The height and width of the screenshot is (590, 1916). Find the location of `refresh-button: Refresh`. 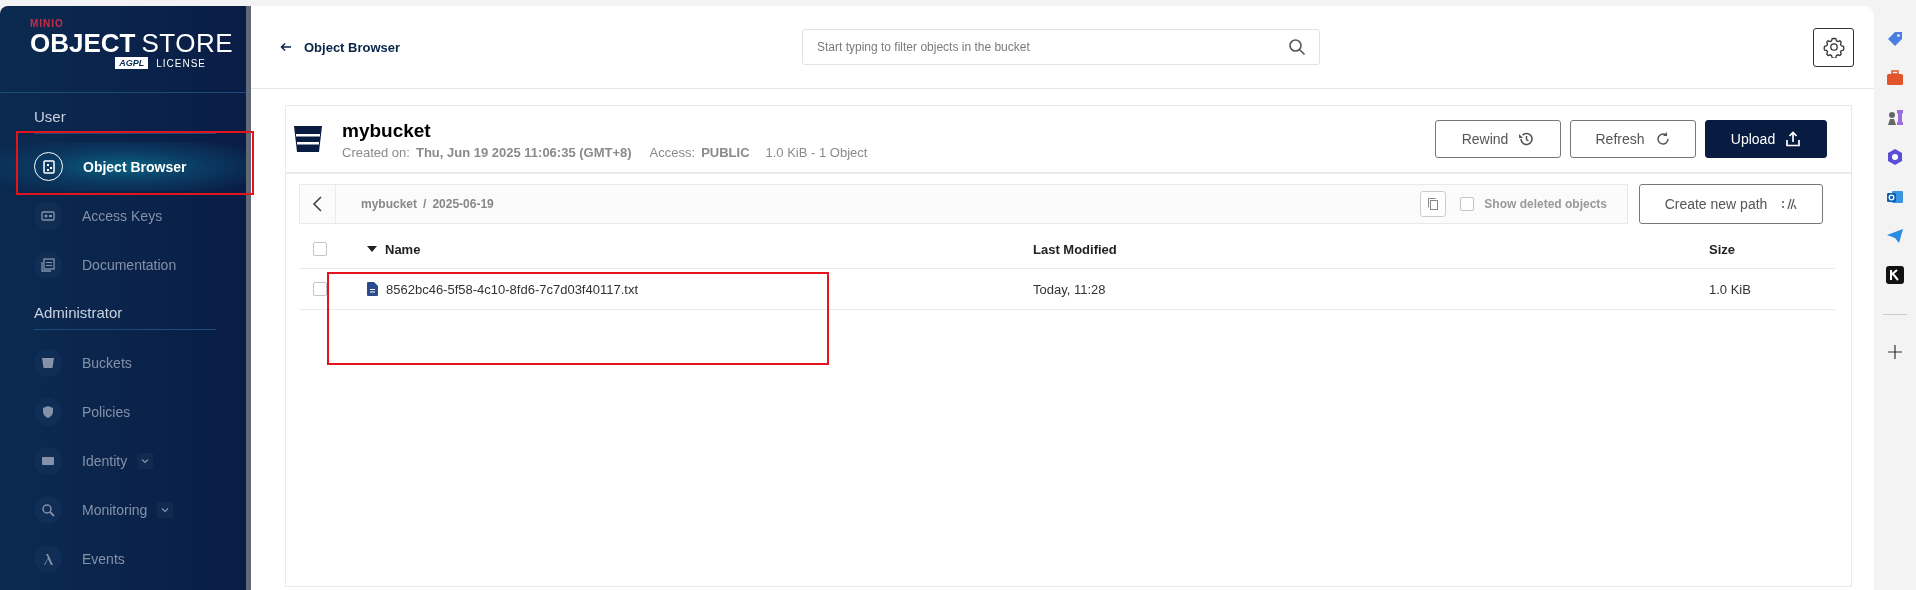

refresh-button: Refresh is located at coordinates (1633, 139).